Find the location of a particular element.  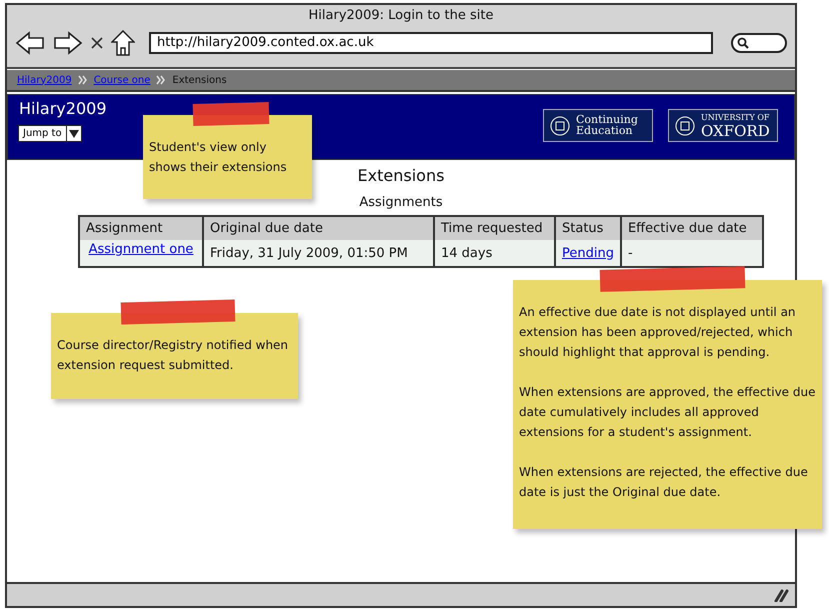

logo-text: Continuing is located at coordinates (607, 119).